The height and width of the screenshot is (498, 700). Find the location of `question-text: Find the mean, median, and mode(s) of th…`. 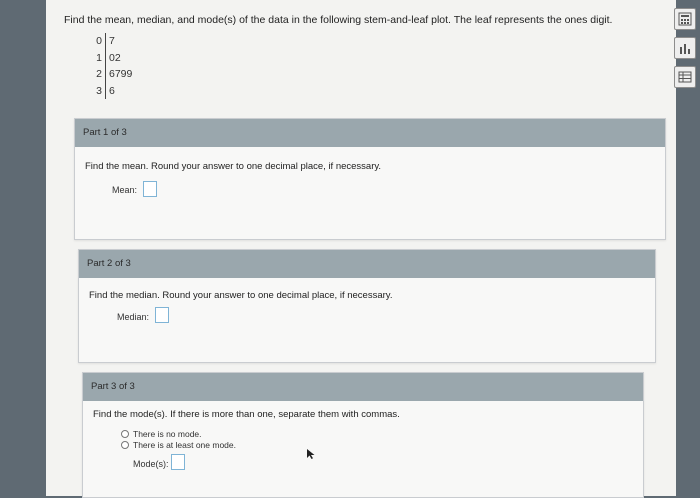

question-text: Find the mean, median, and mode(s) of th… is located at coordinates (338, 20).